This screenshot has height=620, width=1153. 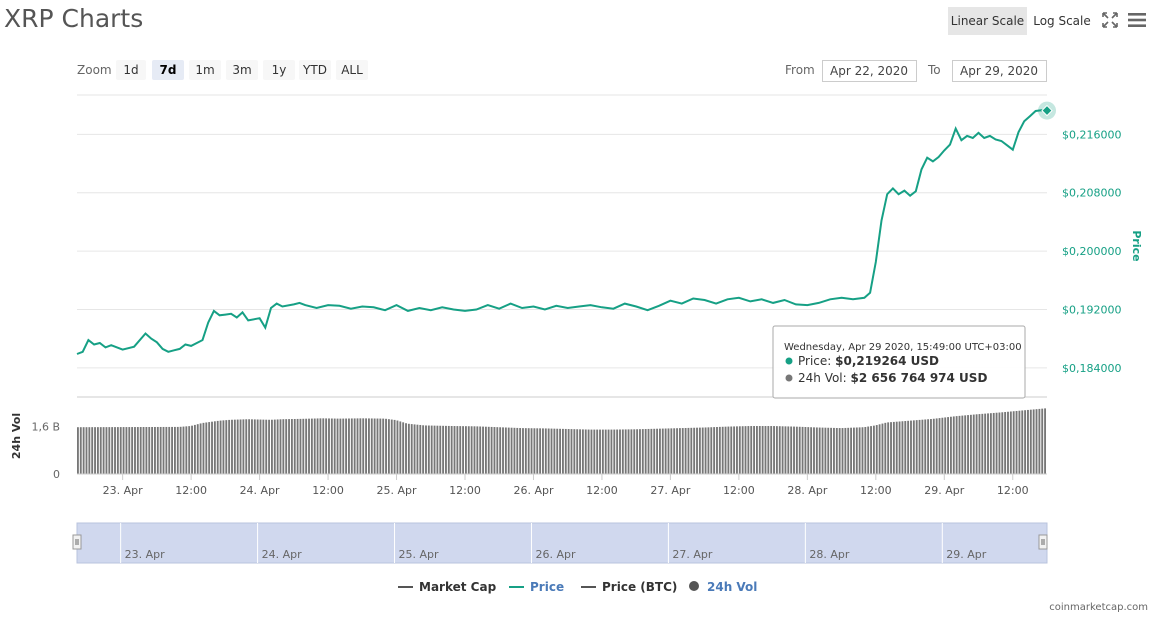 What do you see at coordinates (458, 587) in the screenshot?
I see `legend-label: Market Cap` at bounding box center [458, 587].